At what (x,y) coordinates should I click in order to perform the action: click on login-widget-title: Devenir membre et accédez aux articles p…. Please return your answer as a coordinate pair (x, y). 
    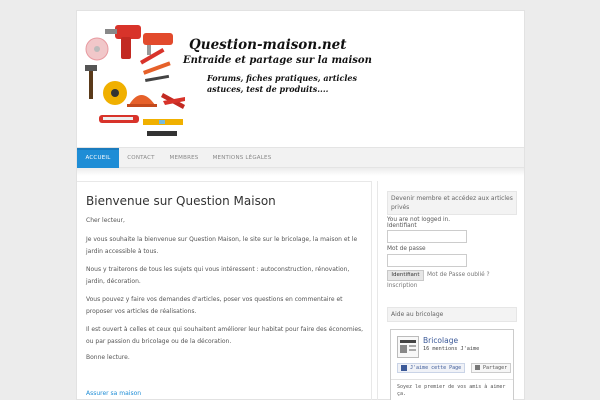
    Looking at the image, I should click on (452, 203).